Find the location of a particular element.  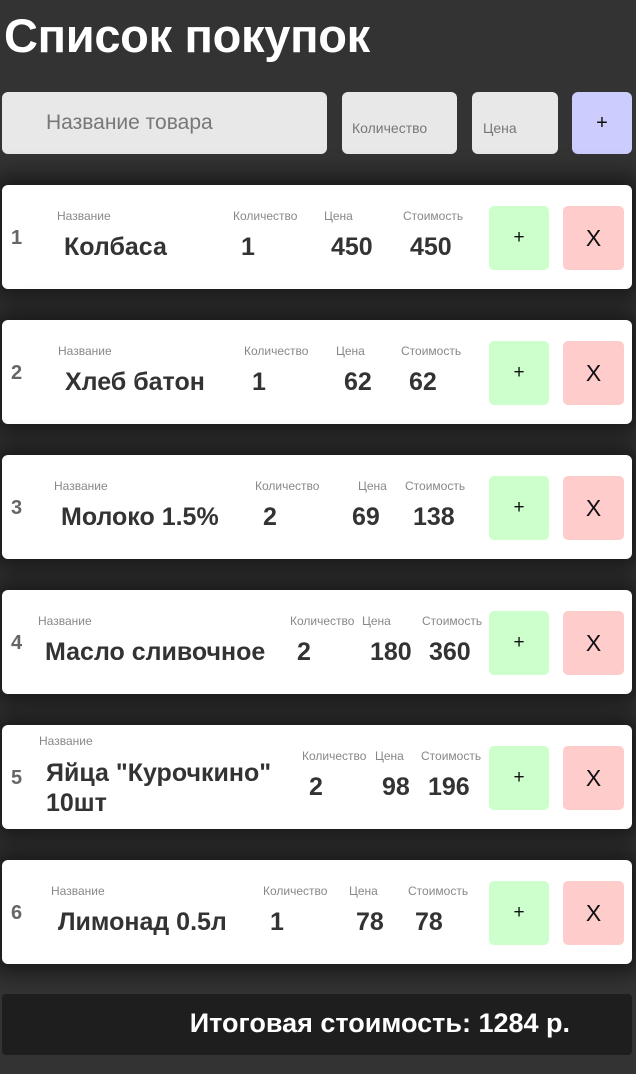

item-price: 69 is located at coordinates (366, 517).